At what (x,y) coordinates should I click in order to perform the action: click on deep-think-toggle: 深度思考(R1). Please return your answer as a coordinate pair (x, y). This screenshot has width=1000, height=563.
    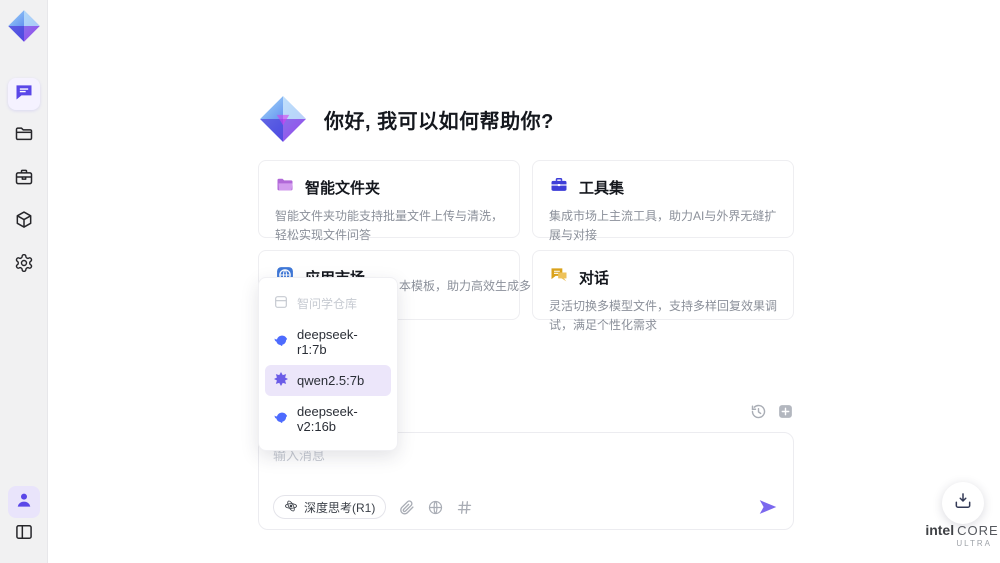
    Looking at the image, I should click on (330, 507).